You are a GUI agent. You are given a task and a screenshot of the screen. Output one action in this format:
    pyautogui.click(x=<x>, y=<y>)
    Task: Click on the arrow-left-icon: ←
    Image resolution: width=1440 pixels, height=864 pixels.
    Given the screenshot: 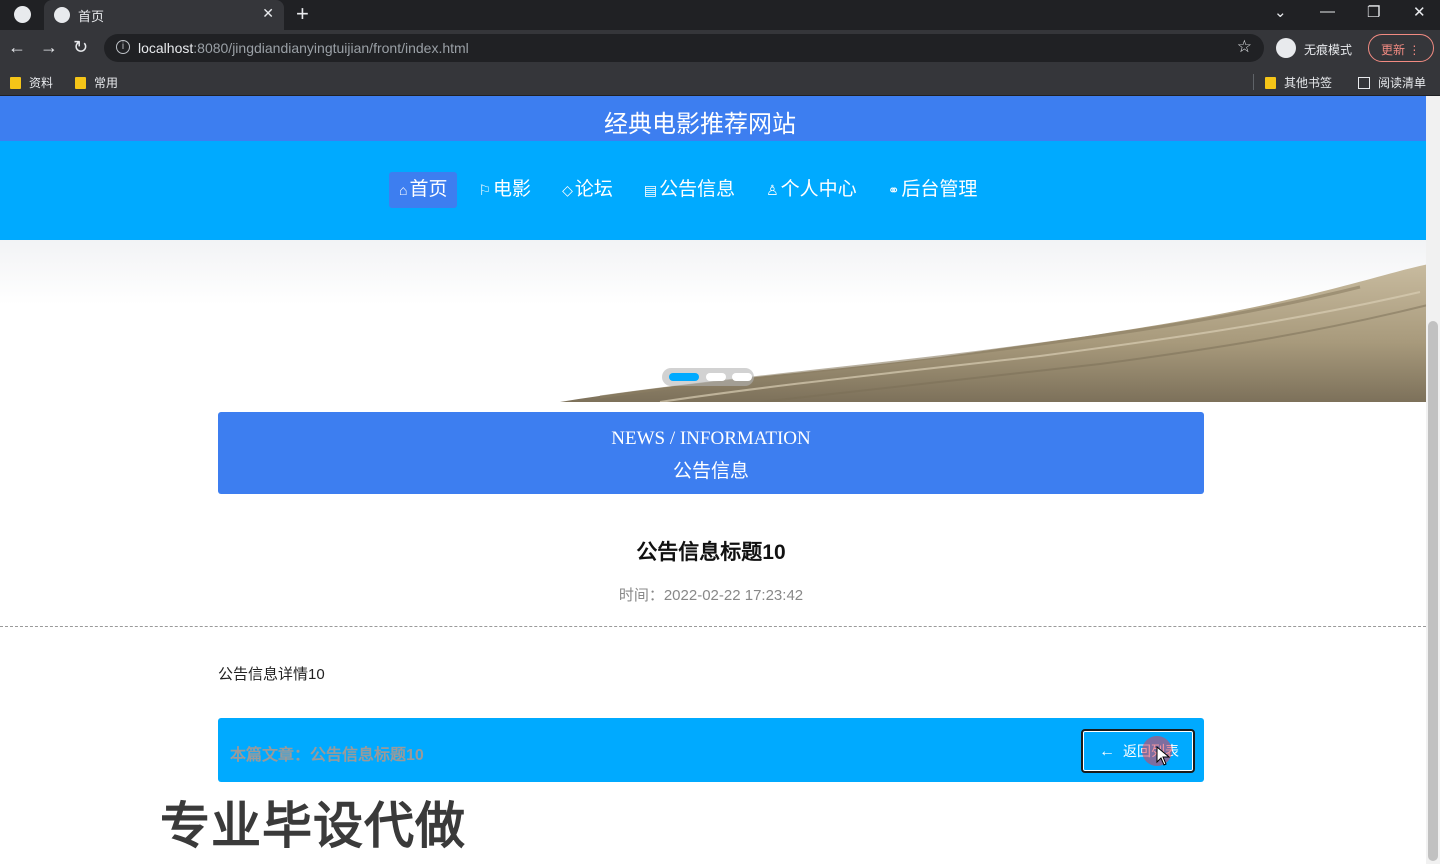 What is the action you would take?
    pyautogui.click(x=1107, y=751)
    